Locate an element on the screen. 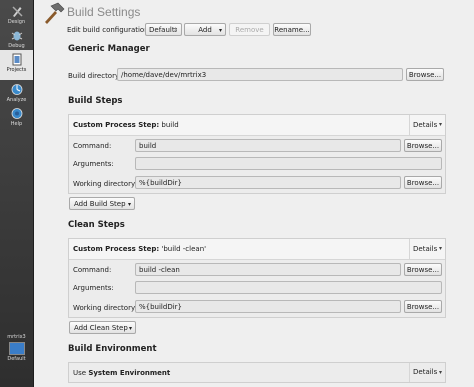  page-title: Build Settings is located at coordinates (104, 12).